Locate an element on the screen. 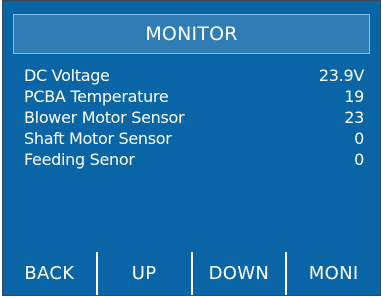  reading-row-feeding-sensor: Feeding Senor 0 is located at coordinates (194, 159).